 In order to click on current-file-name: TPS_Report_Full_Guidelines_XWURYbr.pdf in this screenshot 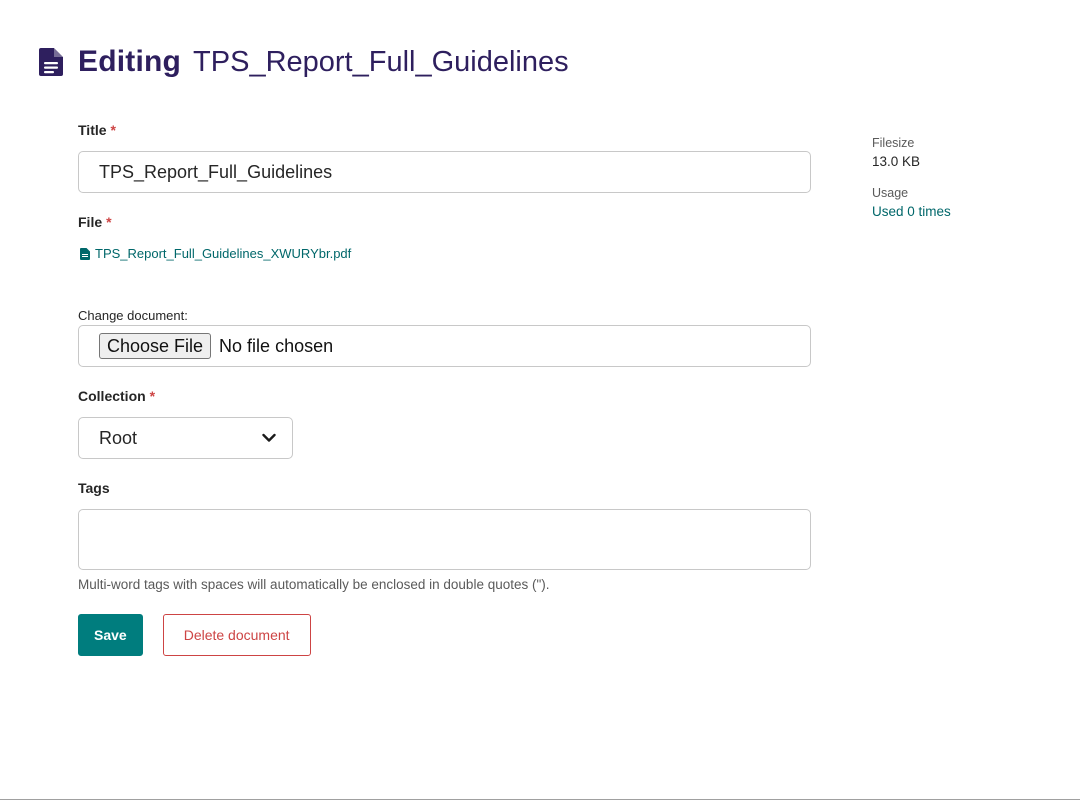, I will do `click(223, 253)`.